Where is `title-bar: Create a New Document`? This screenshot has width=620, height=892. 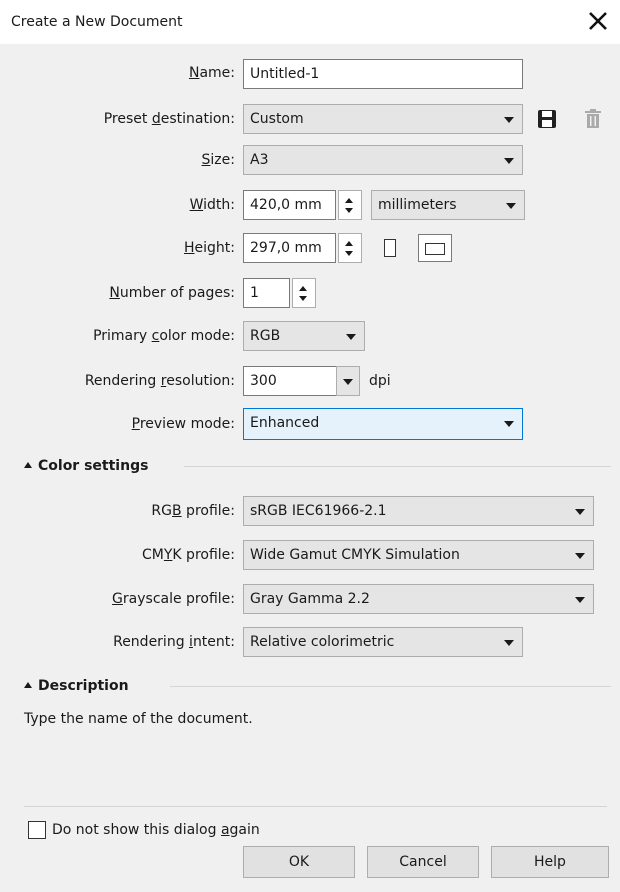
title-bar: Create a New Document is located at coordinates (310, 22).